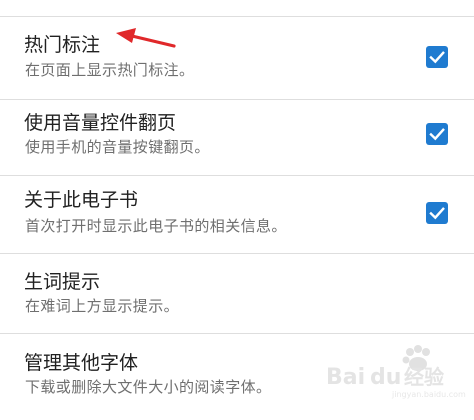 The width and height of the screenshot is (474, 420). Describe the element at coordinates (110, 70) in the screenshot. I see `setting-subtitle: 在页面上显示热门标注。` at that location.